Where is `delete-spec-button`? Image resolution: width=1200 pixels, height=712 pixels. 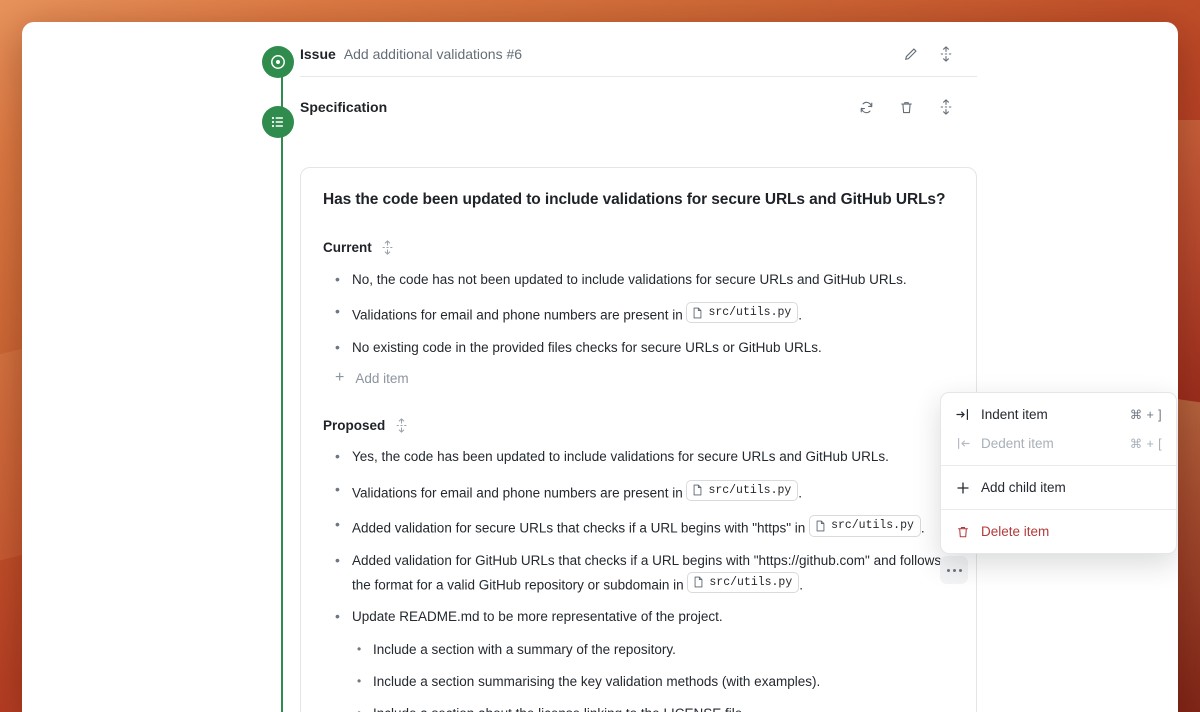
delete-spec-button is located at coordinates (906, 107).